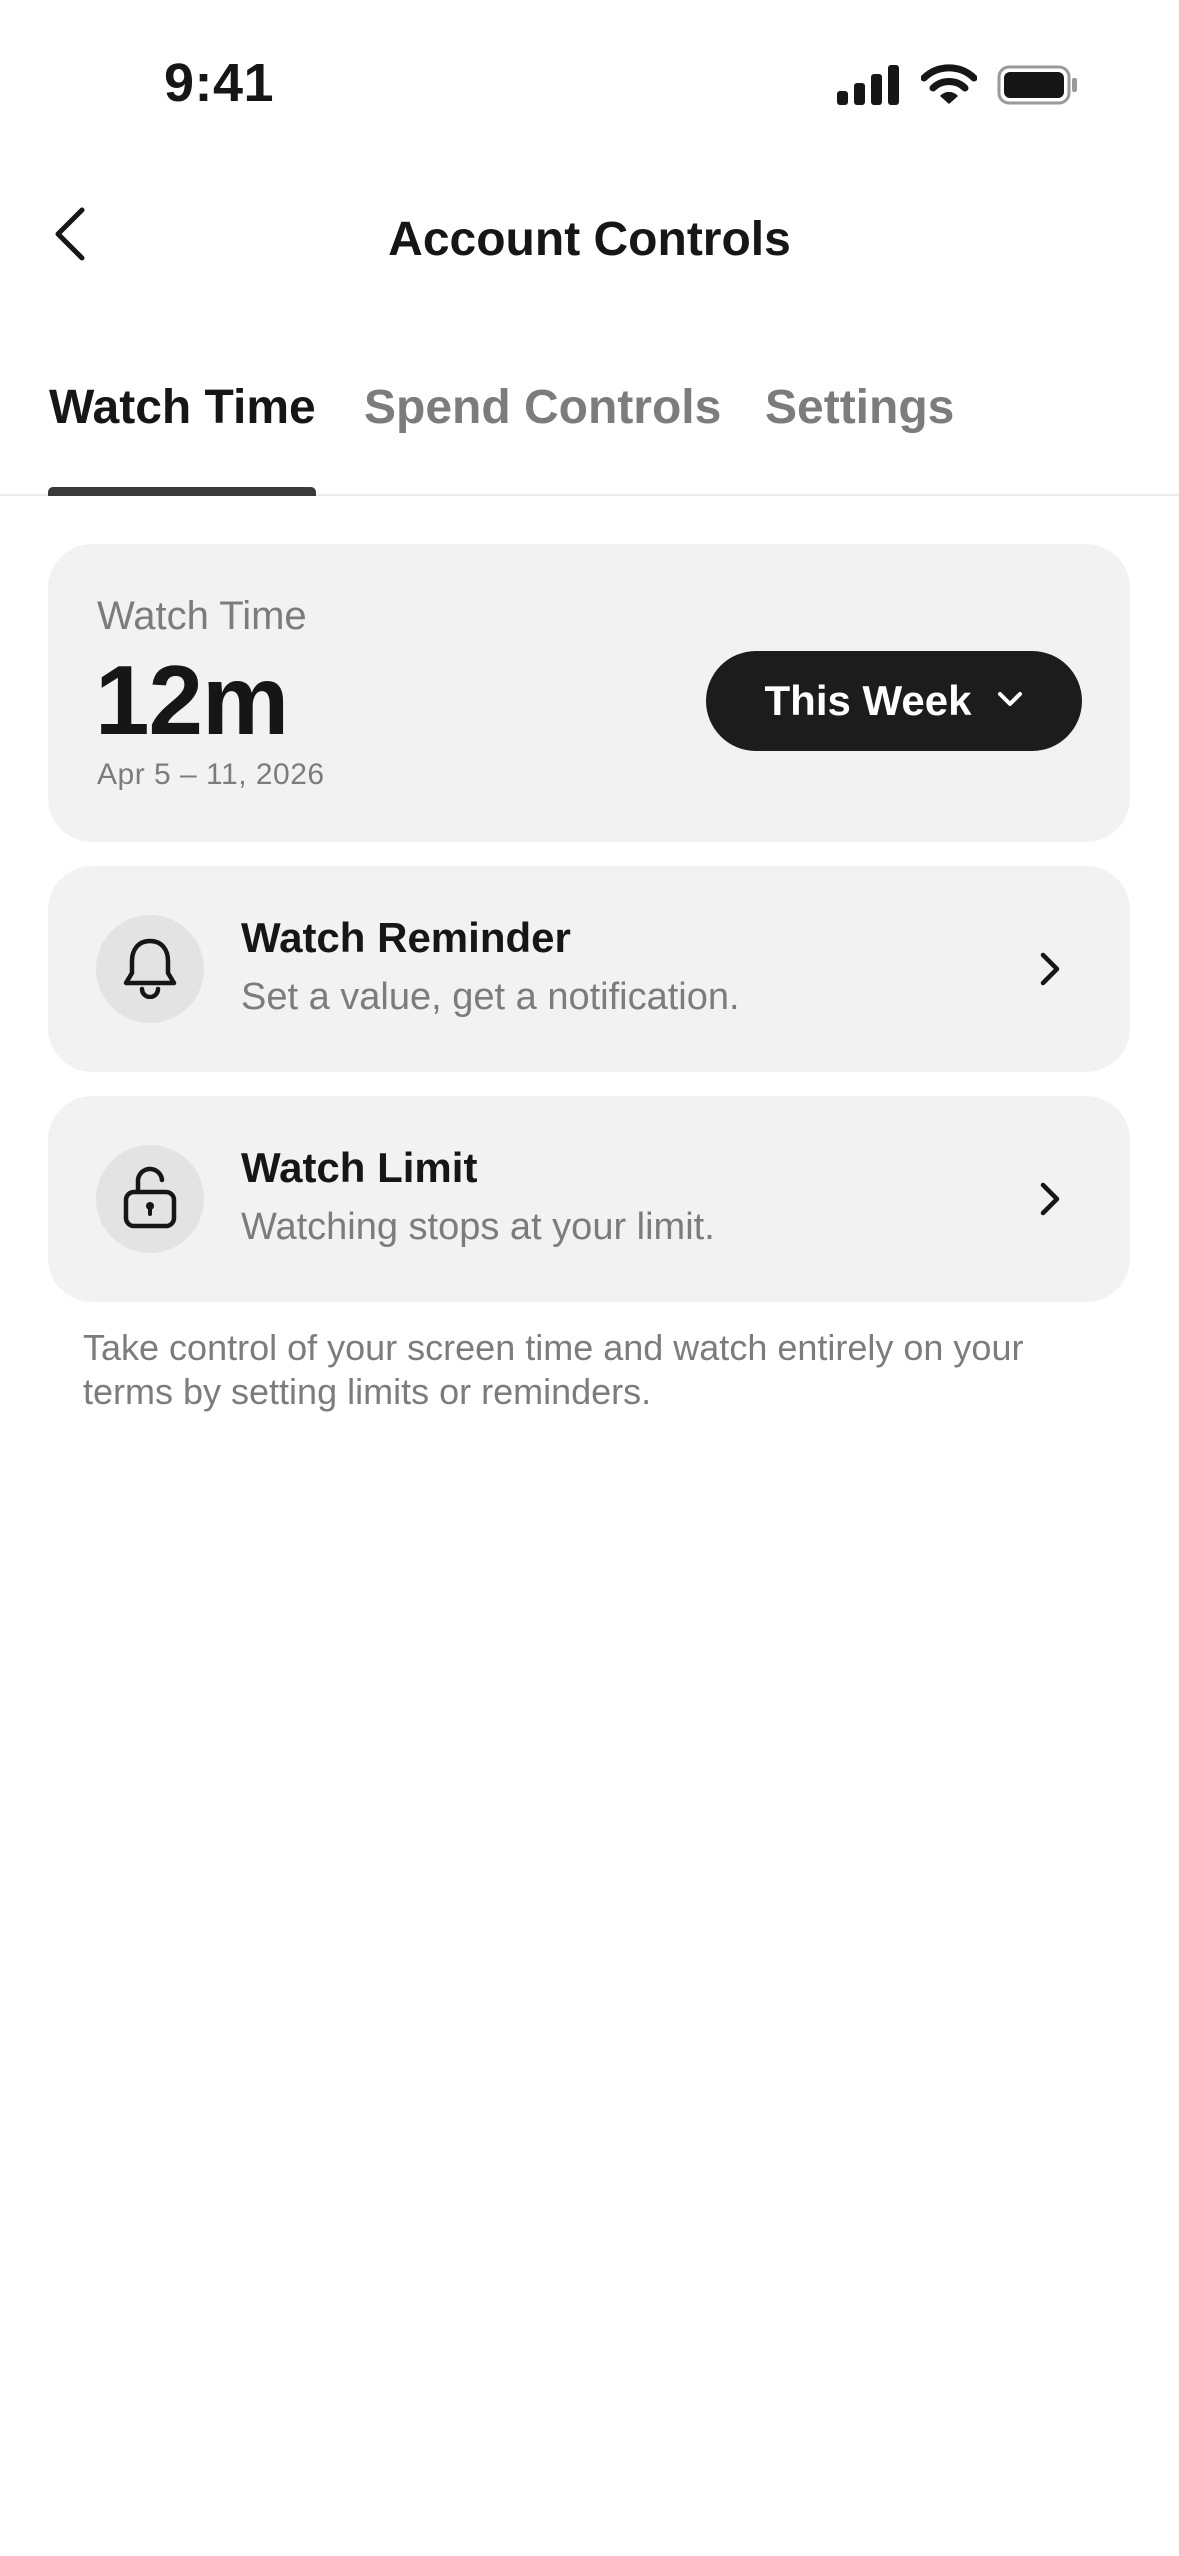  I want to click on tab-watch-time: Watch Time, so click(182, 407).